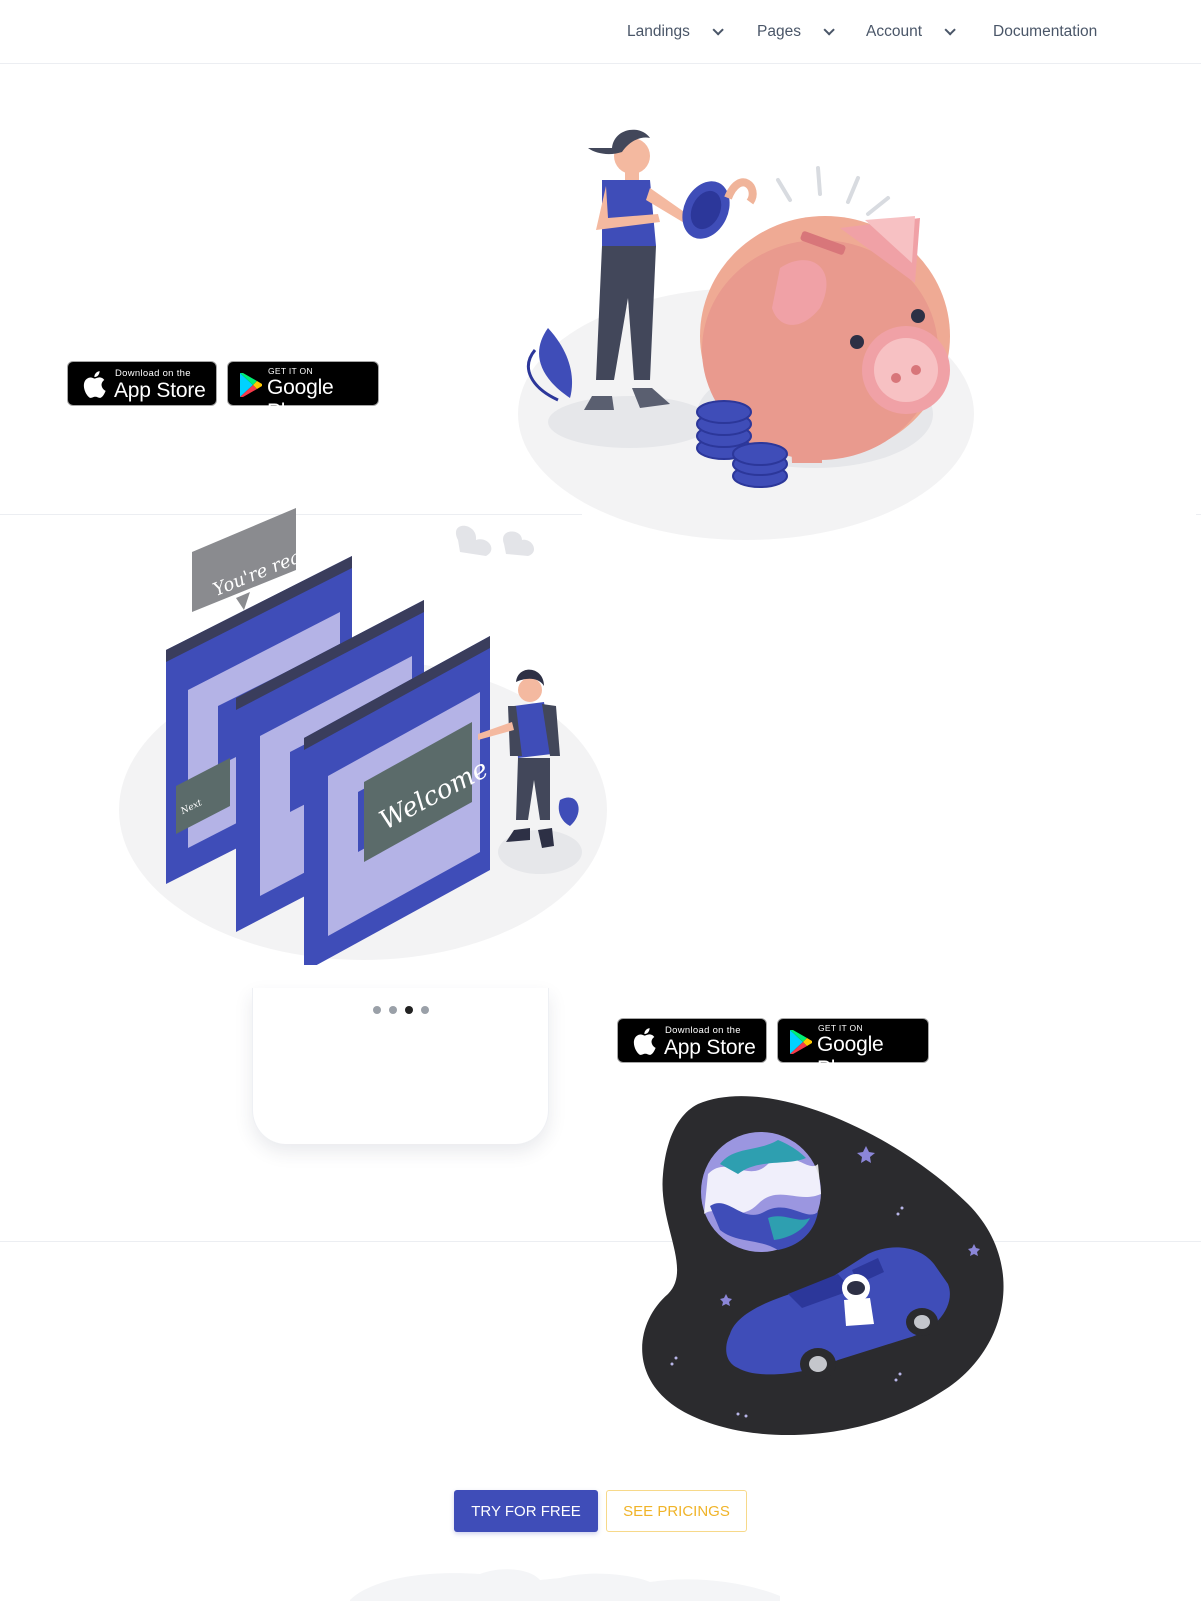 The height and width of the screenshot is (1601, 1201). Describe the element at coordinates (600, 32) in the screenshot. I see `top-navbar: Landings Pages Account Documentation` at that location.